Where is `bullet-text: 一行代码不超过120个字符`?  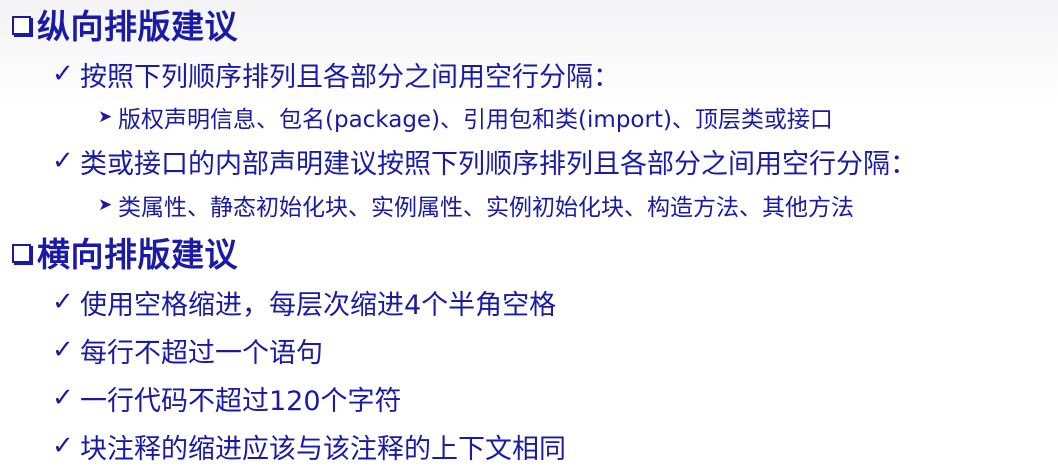
bullet-text: 一行代码不超过120个字符 is located at coordinates (241, 401).